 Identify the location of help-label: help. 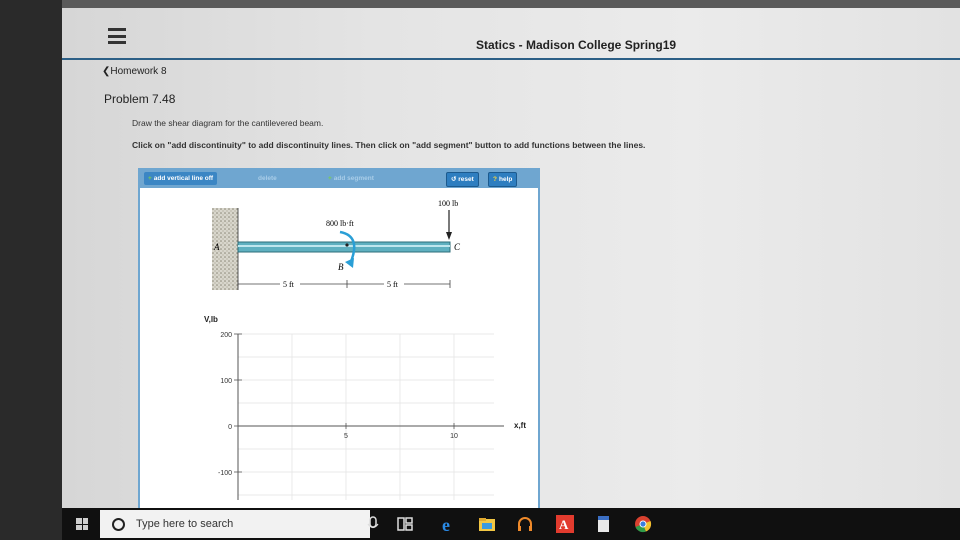
(505, 179).